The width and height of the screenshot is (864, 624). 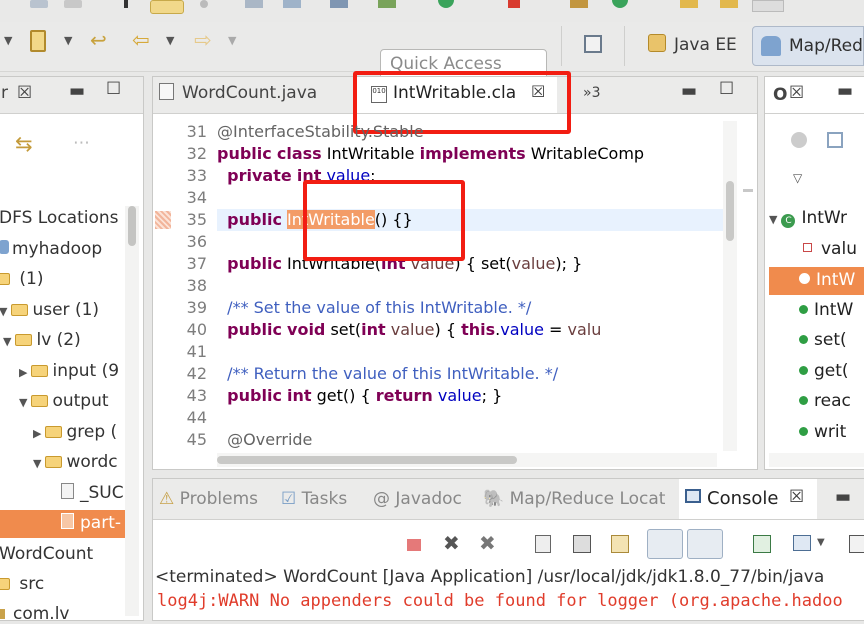 What do you see at coordinates (73, 4) in the screenshot?
I see `print-icon` at bounding box center [73, 4].